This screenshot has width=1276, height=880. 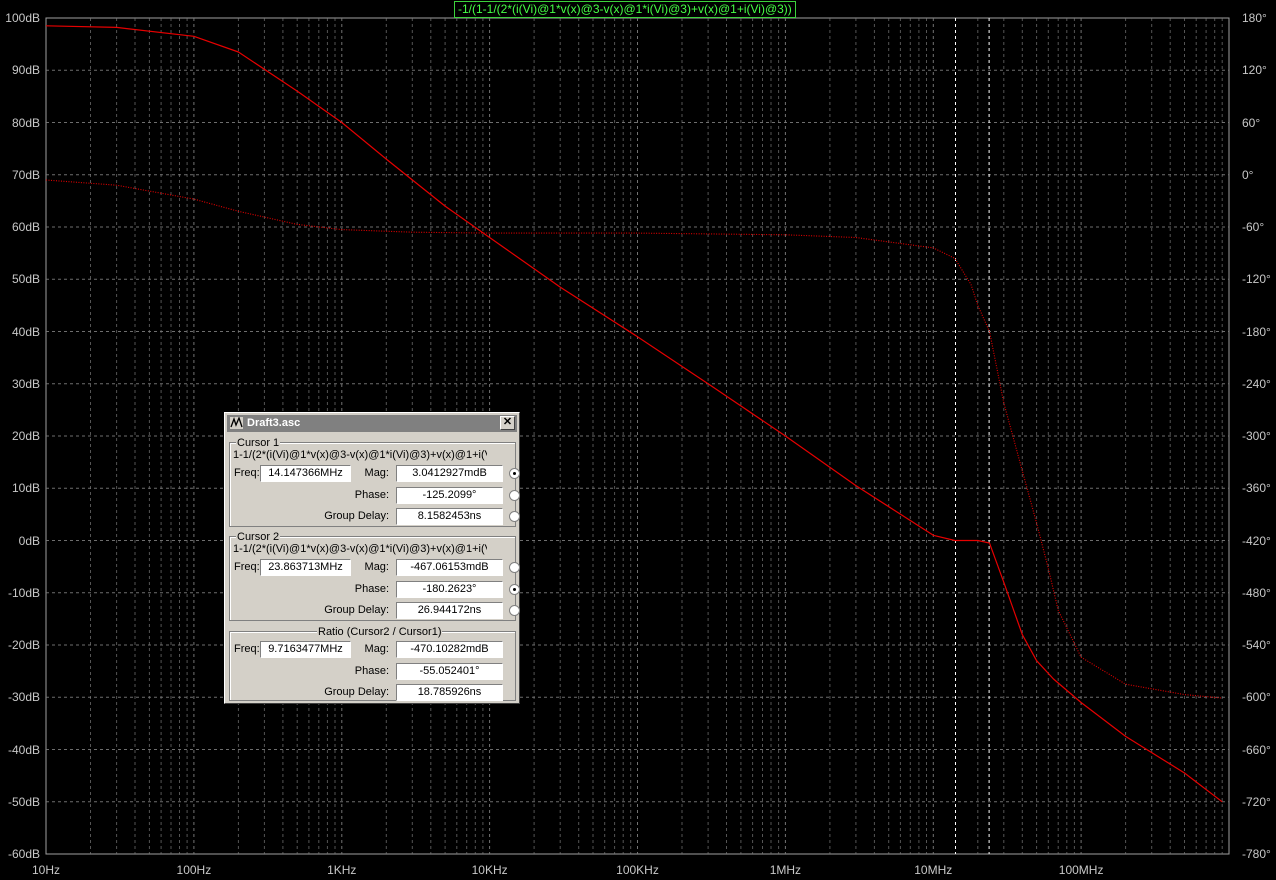 I want to click on cursor1-freq-field: 14.147366MHz, so click(x=305, y=473).